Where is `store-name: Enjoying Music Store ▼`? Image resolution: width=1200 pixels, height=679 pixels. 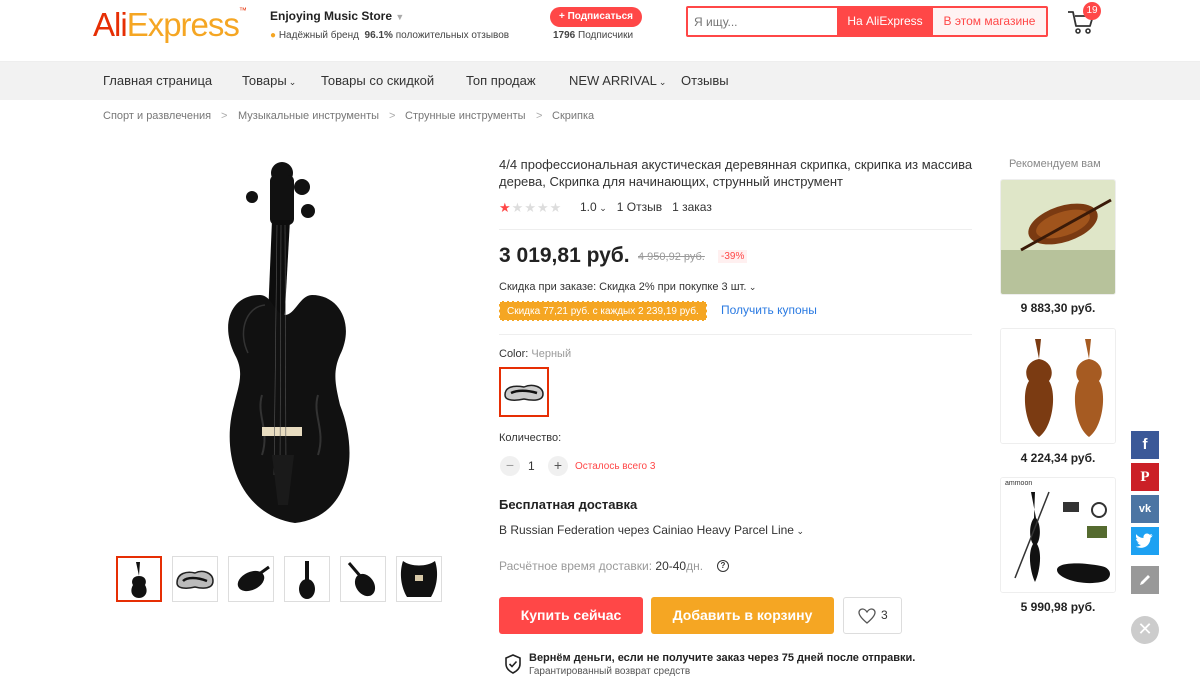
store-name: Enjoying Music Store ▼ is located at coordinates (337, 16).